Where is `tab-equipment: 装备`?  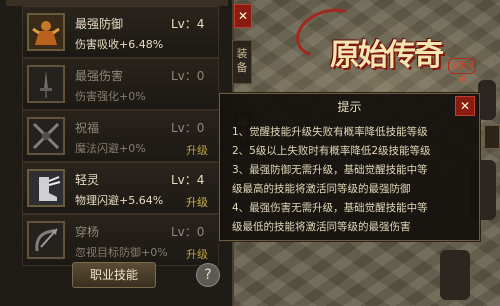
tab-equipment: 装备 is located at coordinates (242, 62).